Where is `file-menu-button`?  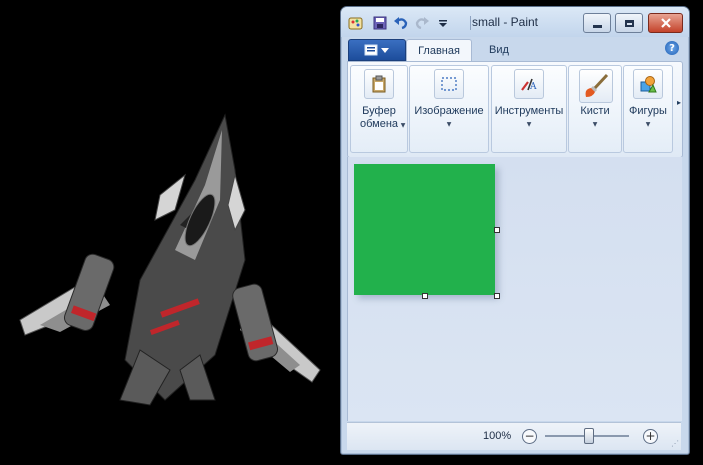
file-menu-button is located at coordinates (377, 50).